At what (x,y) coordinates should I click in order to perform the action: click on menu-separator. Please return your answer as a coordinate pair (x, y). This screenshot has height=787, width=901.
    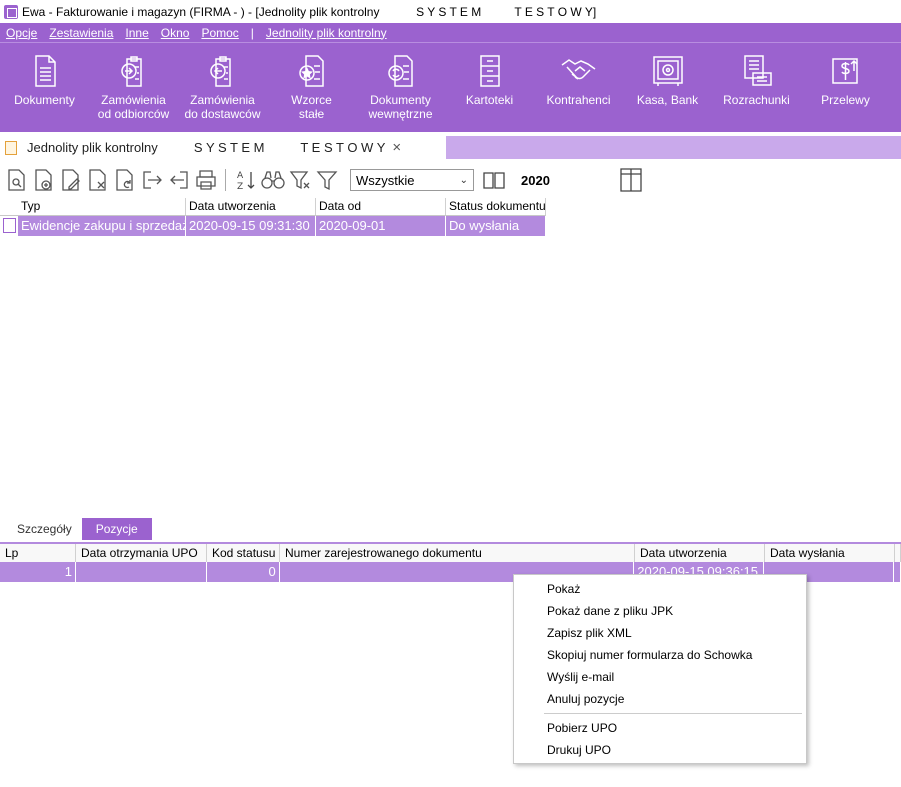
    Looking at the image, I should click on (673, 713).